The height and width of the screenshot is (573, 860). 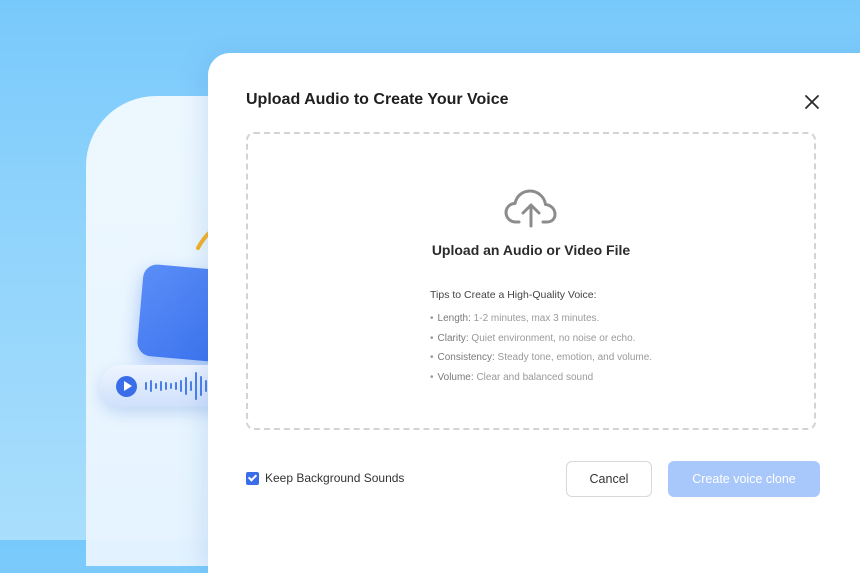 I want to click on keep-background-checkbox, so click(x=252, y=478).